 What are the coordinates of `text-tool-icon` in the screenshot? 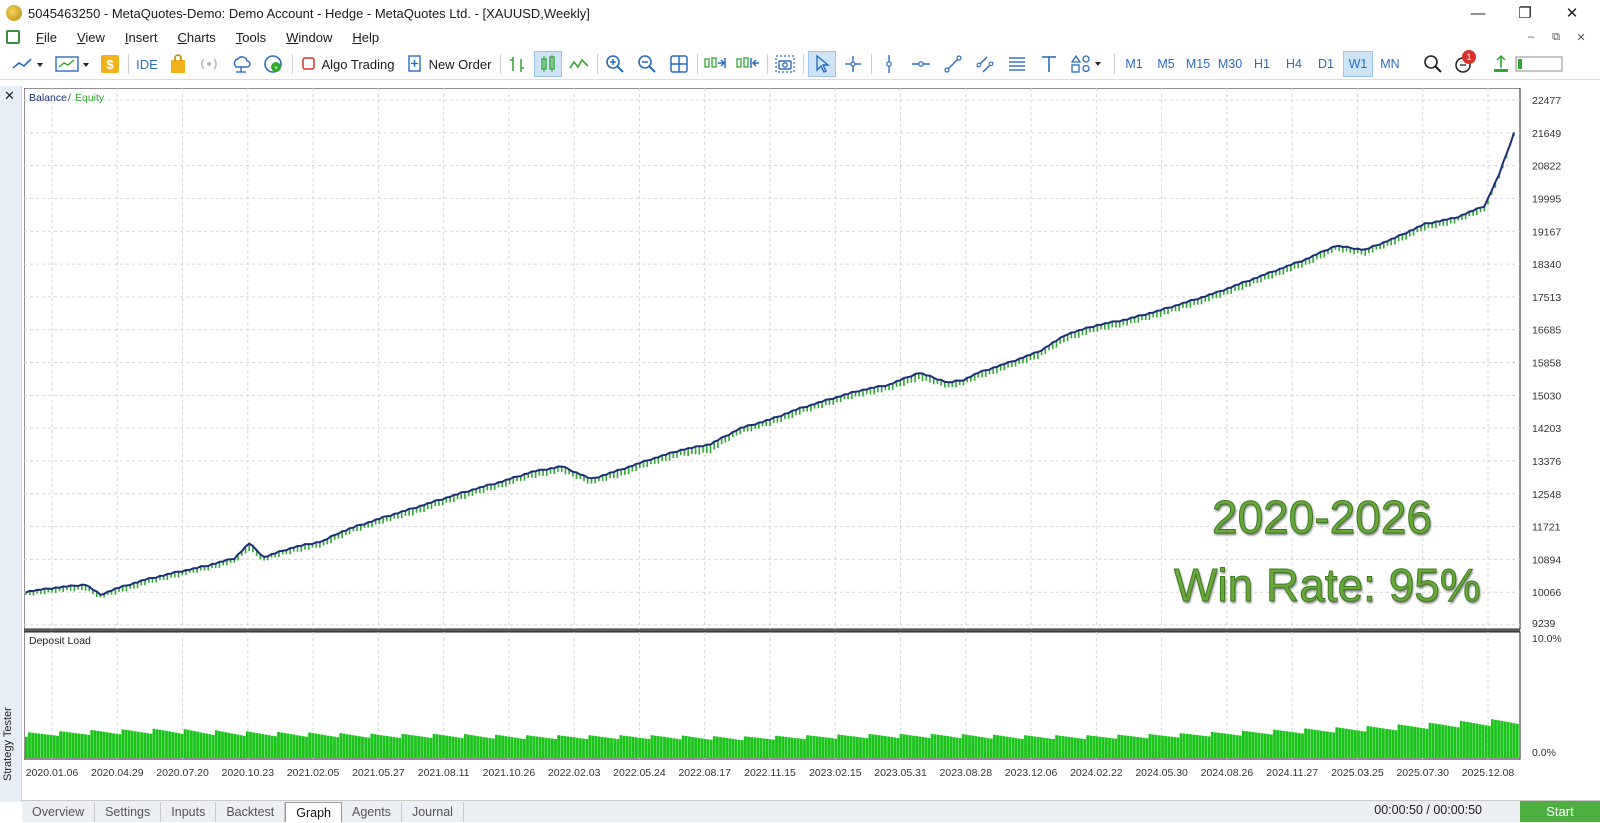 It's located at (1049, 64).